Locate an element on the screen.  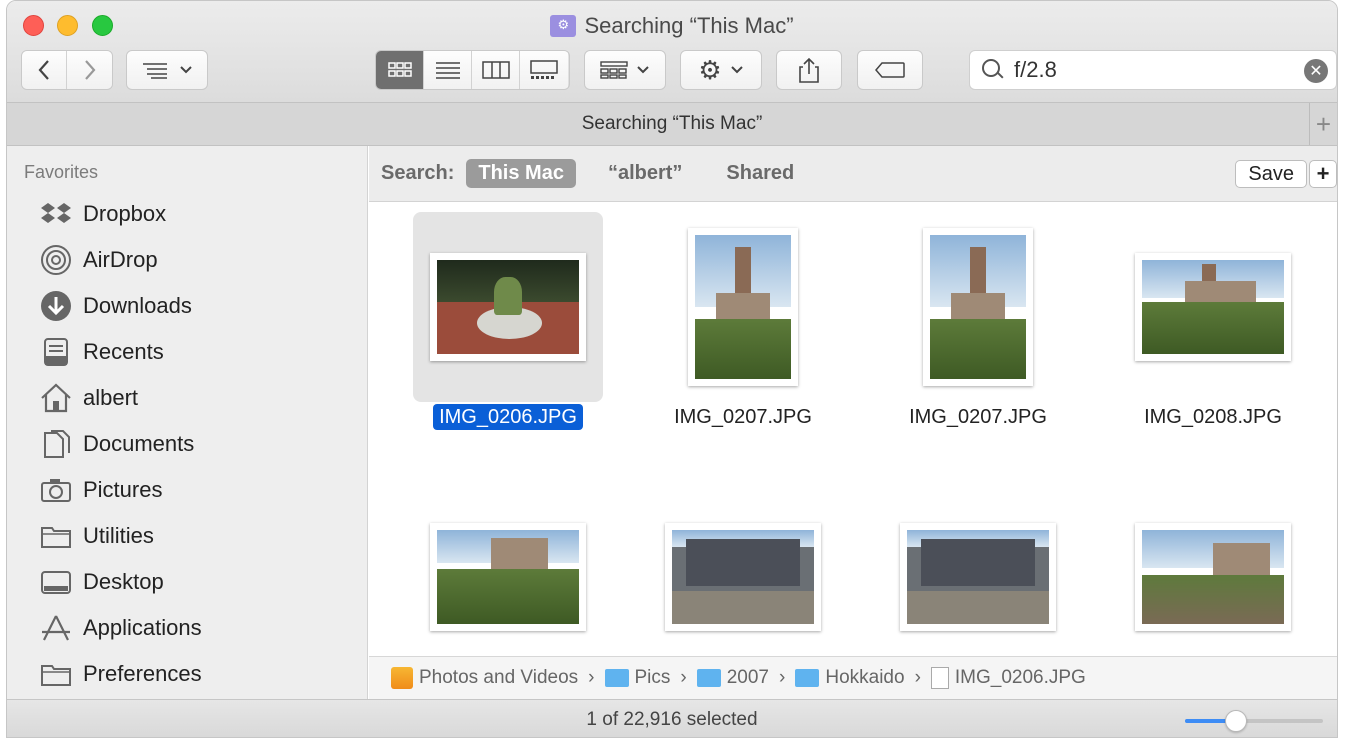
sidebar-item-downloads: Downloads is located at coordinates (187, 306).